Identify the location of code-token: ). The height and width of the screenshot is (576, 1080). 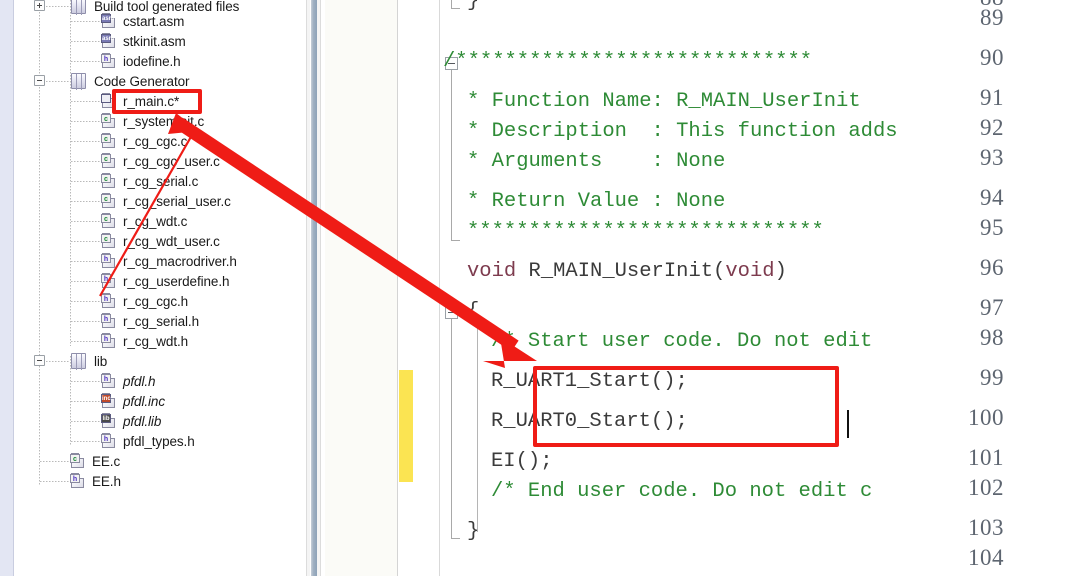
(780, 271).